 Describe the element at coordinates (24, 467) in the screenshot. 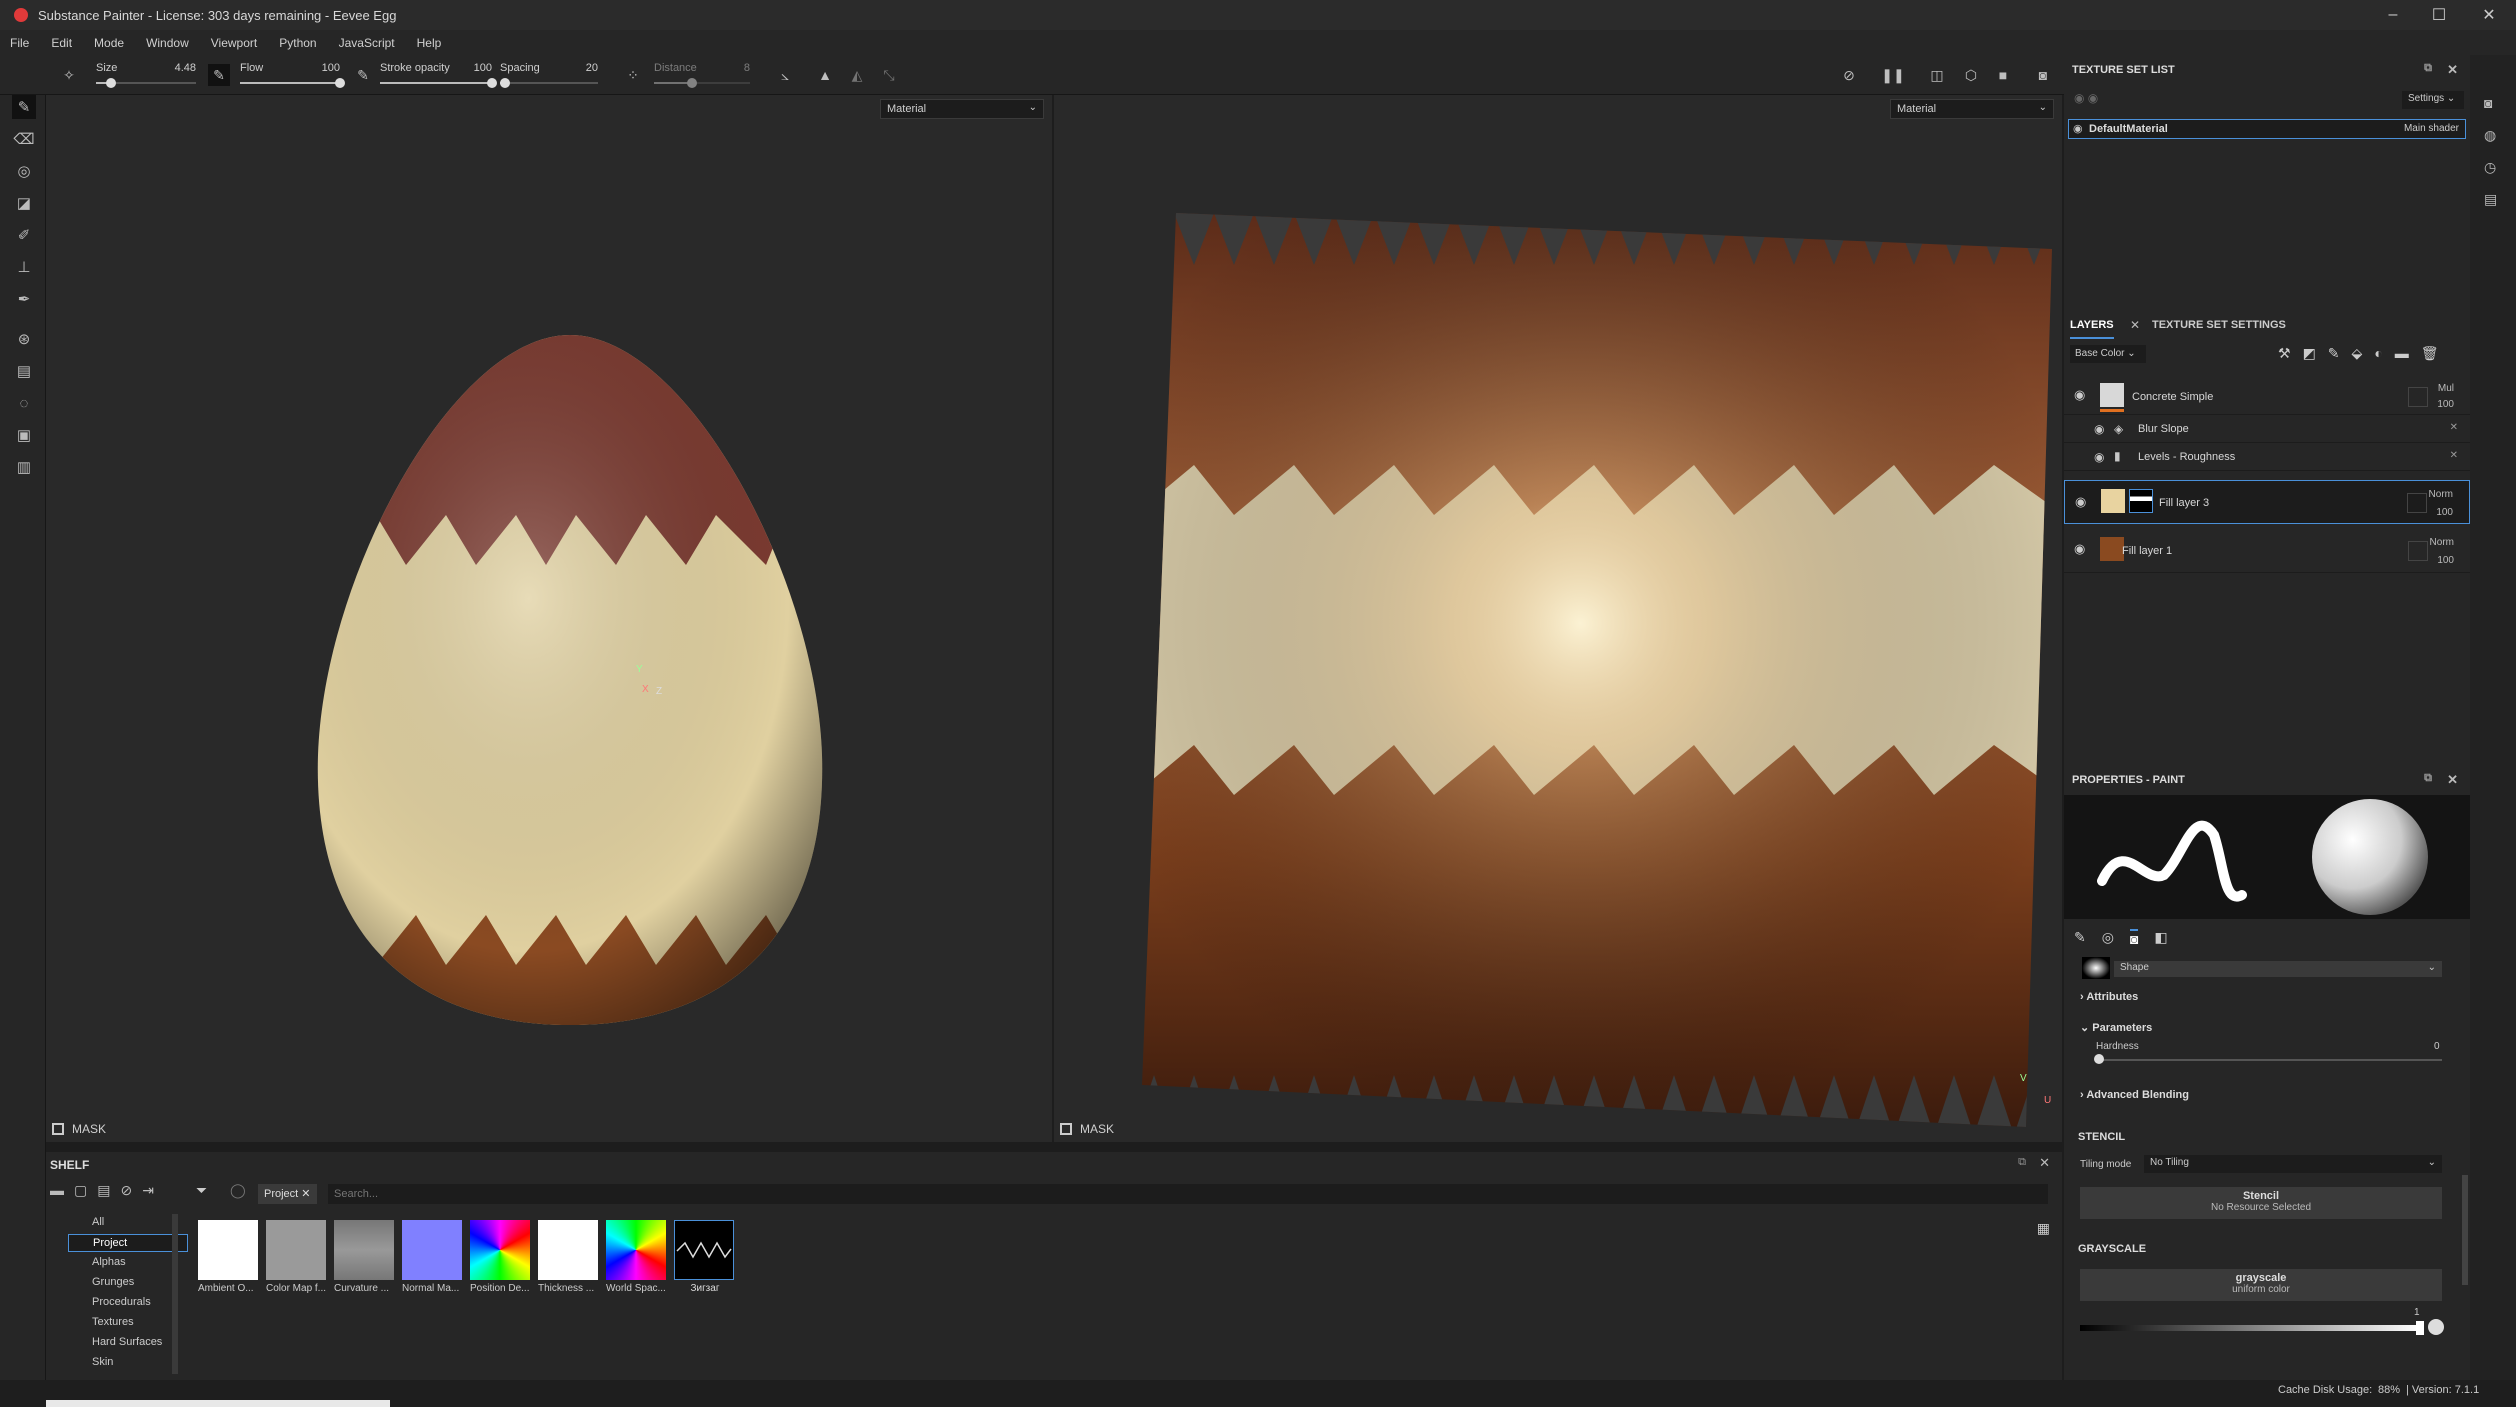

I see `screenshot-tool-icon: ▥` at that location.